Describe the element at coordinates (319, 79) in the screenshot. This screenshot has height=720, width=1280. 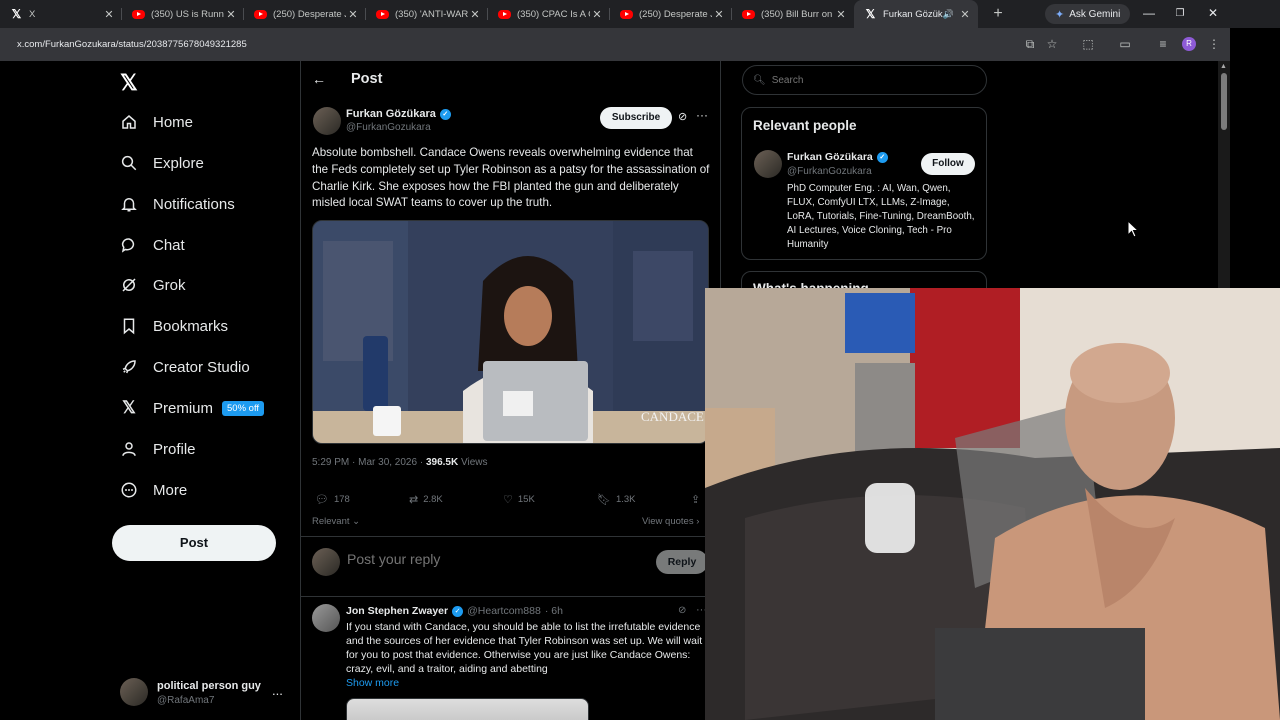
I see `back-arrow-icon: ←` at that location.